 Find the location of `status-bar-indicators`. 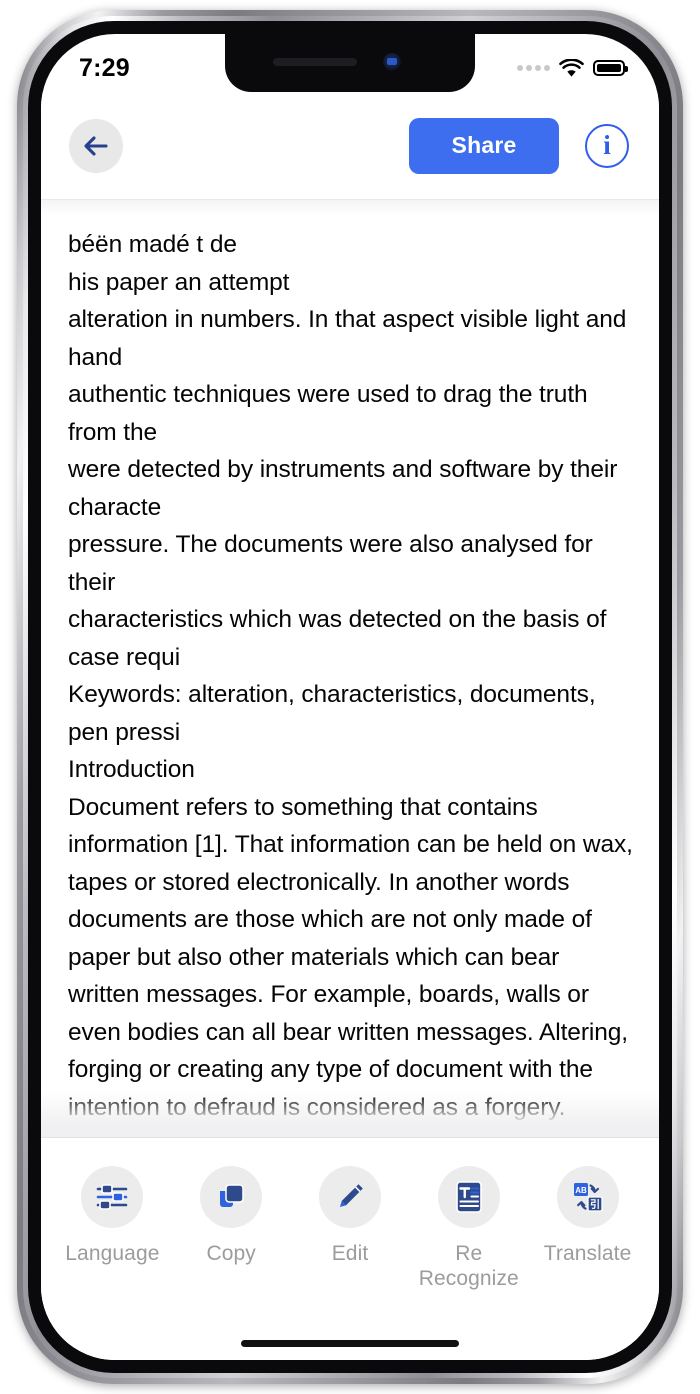

status-bar-indicators is located at coordinates (572, 68).